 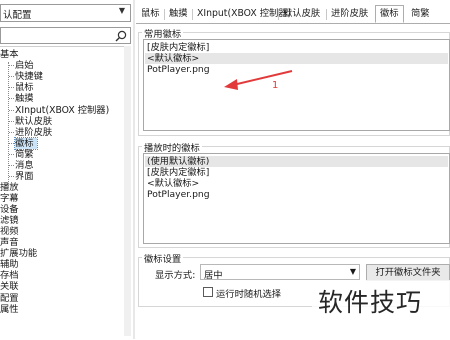 What do you see at coordinates (9, 275) in the screenshot?
I see `tree-item: 存档` at bounding box center [9, 275].